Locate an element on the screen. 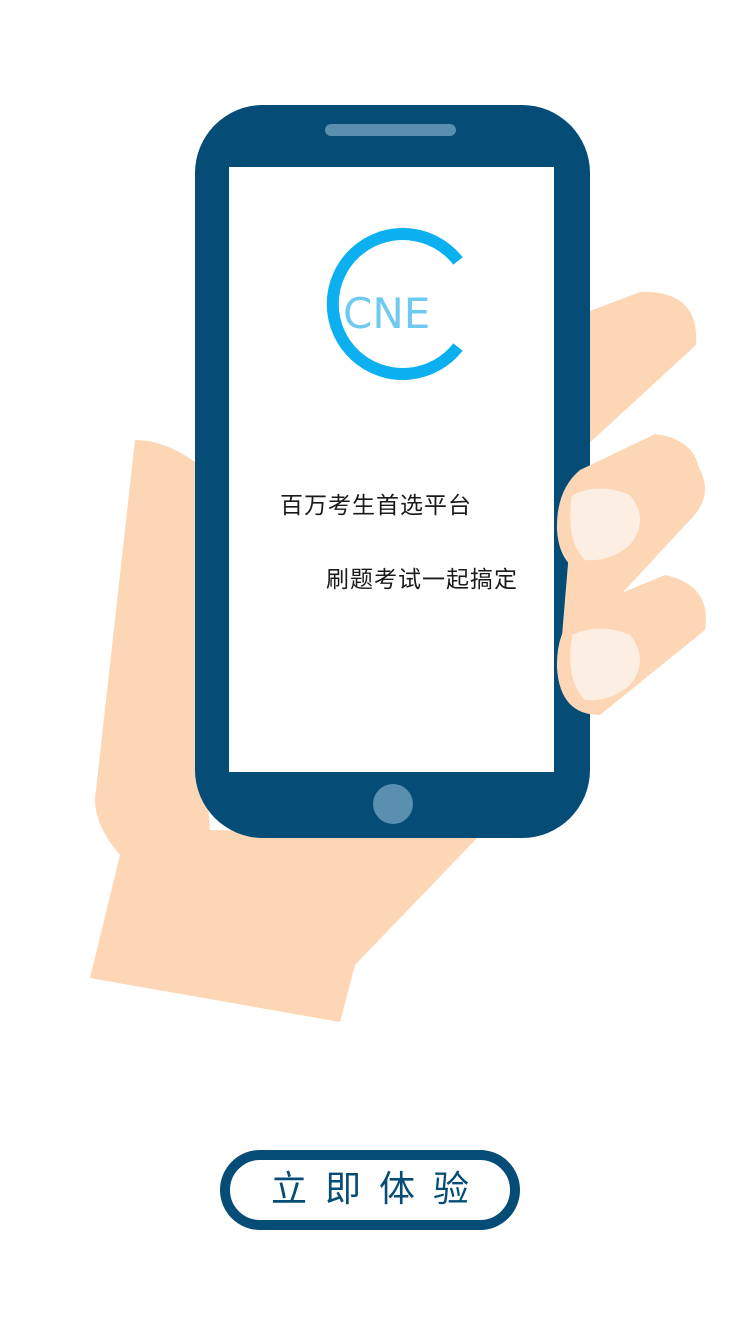 The width and height of the screenshot is (750, 1334). tagline-primary: 百万考生首选平台 is located at coordinates (376, 506).